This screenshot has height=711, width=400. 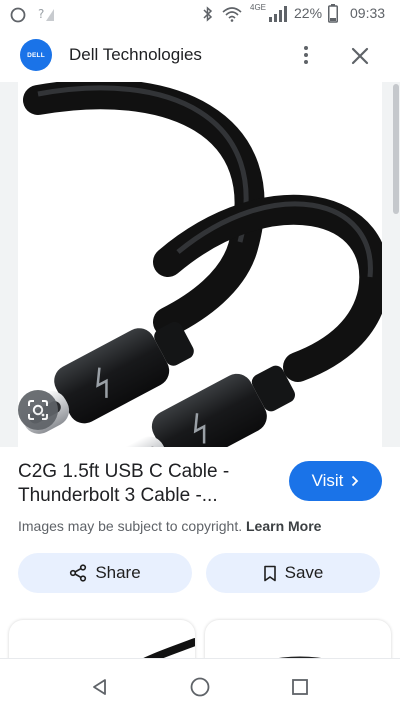 What do you see at coordinates (100, 687) in the screenshot?
I see `back-icon` at bounding box center [100, 687].